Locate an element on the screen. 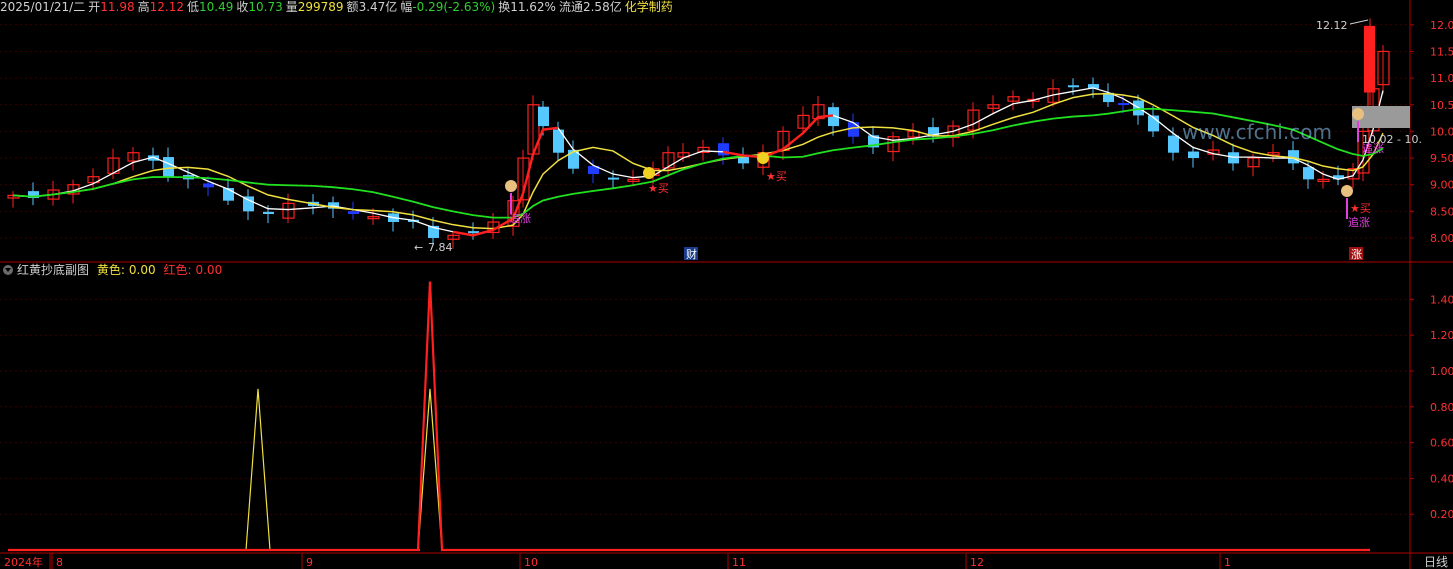 The image size is (1453, 569). high-marker: 12.12 is located at coordinates (1332, 25).